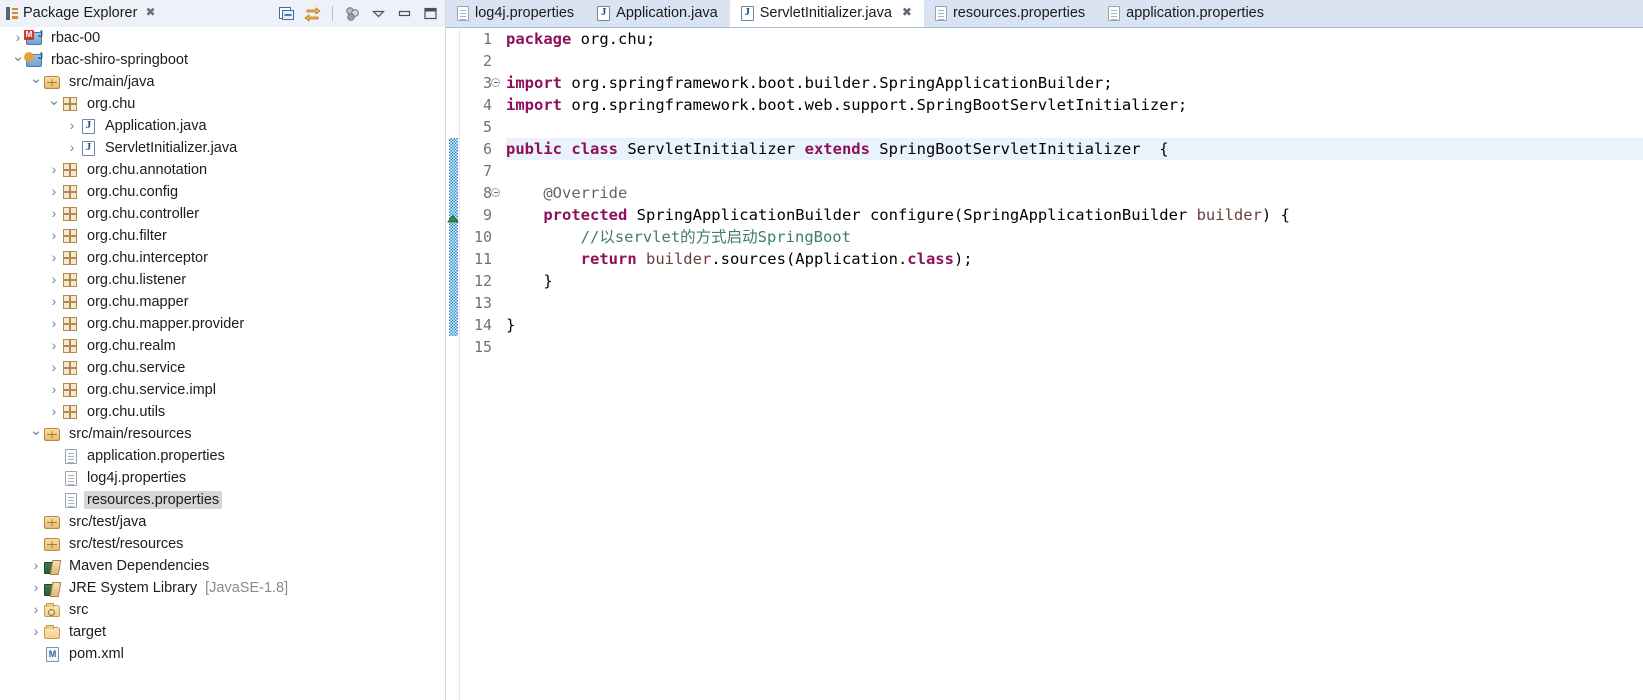  What do you see at coordinates (453, 364) in the screenshot?
I see `annotation-ruler` at bounding box center [453, 364].